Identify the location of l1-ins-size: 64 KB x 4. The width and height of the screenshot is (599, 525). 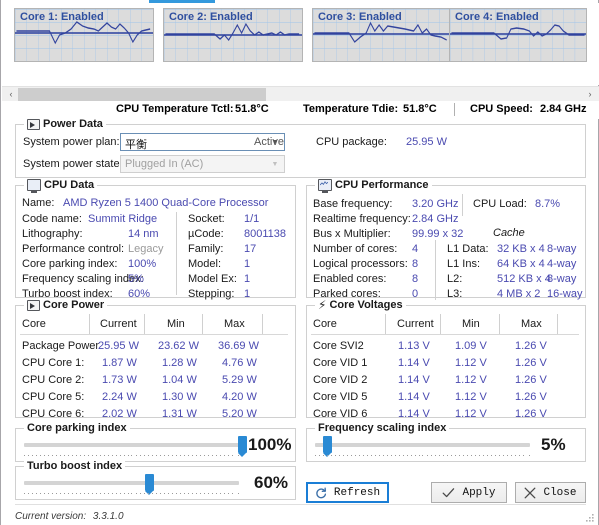
(521, 264).